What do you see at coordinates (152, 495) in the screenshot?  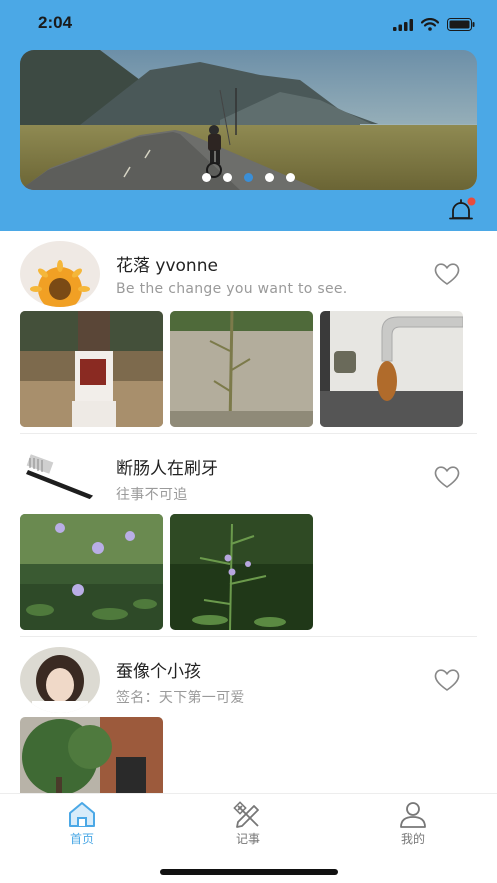 I see `post-signature: 往事不可追` at bounding box center [152, 495].